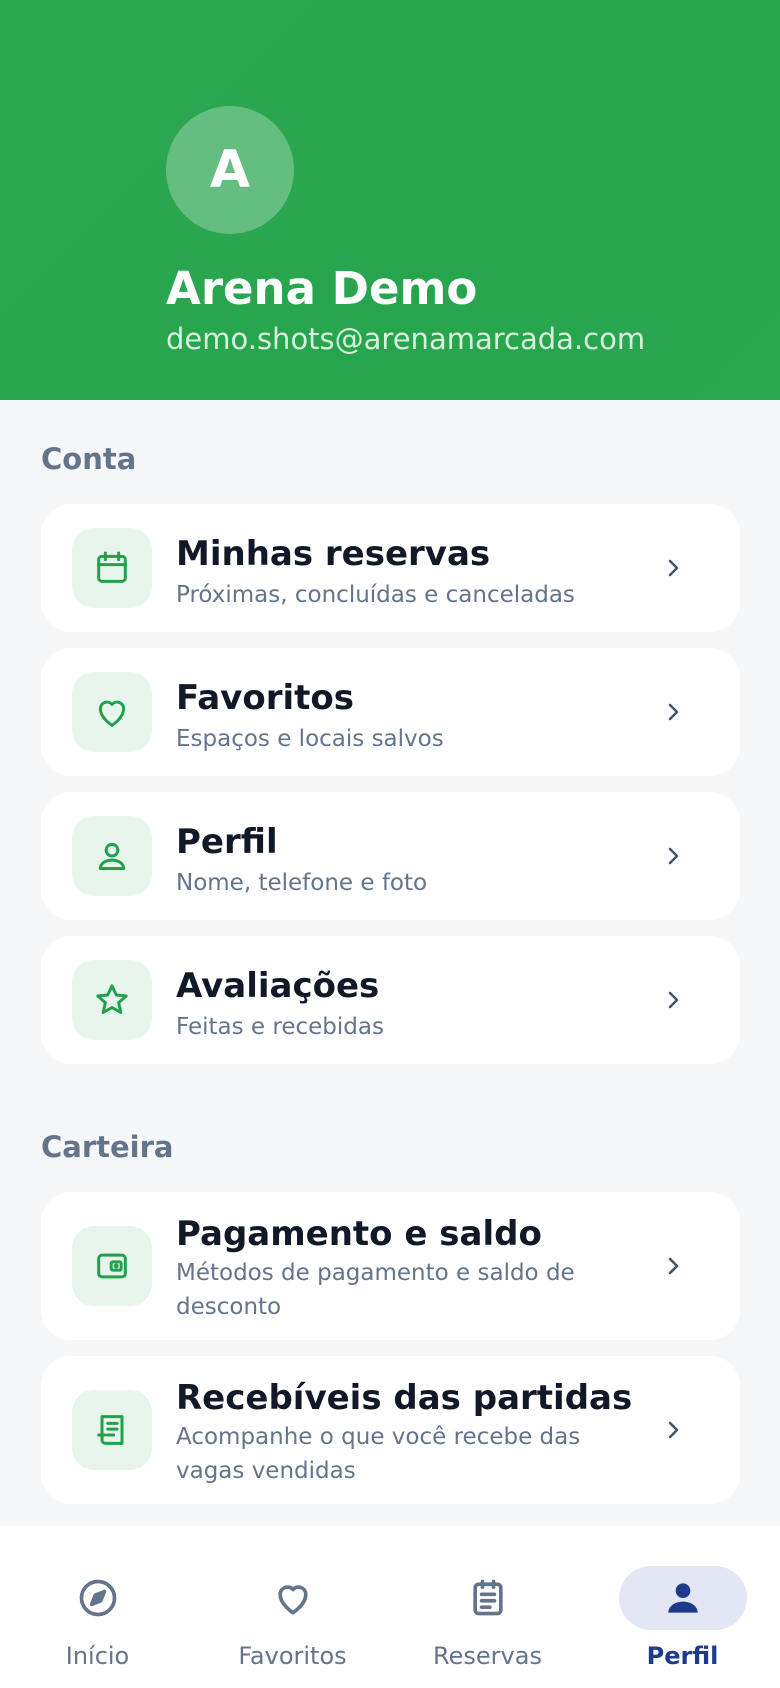  What do you see at coordinates (375, 1290) in the screenshot?
I see `menu-item-subtitle: Métodos de pagamento e saldo de desconto` at bounding box center [375, 1290].